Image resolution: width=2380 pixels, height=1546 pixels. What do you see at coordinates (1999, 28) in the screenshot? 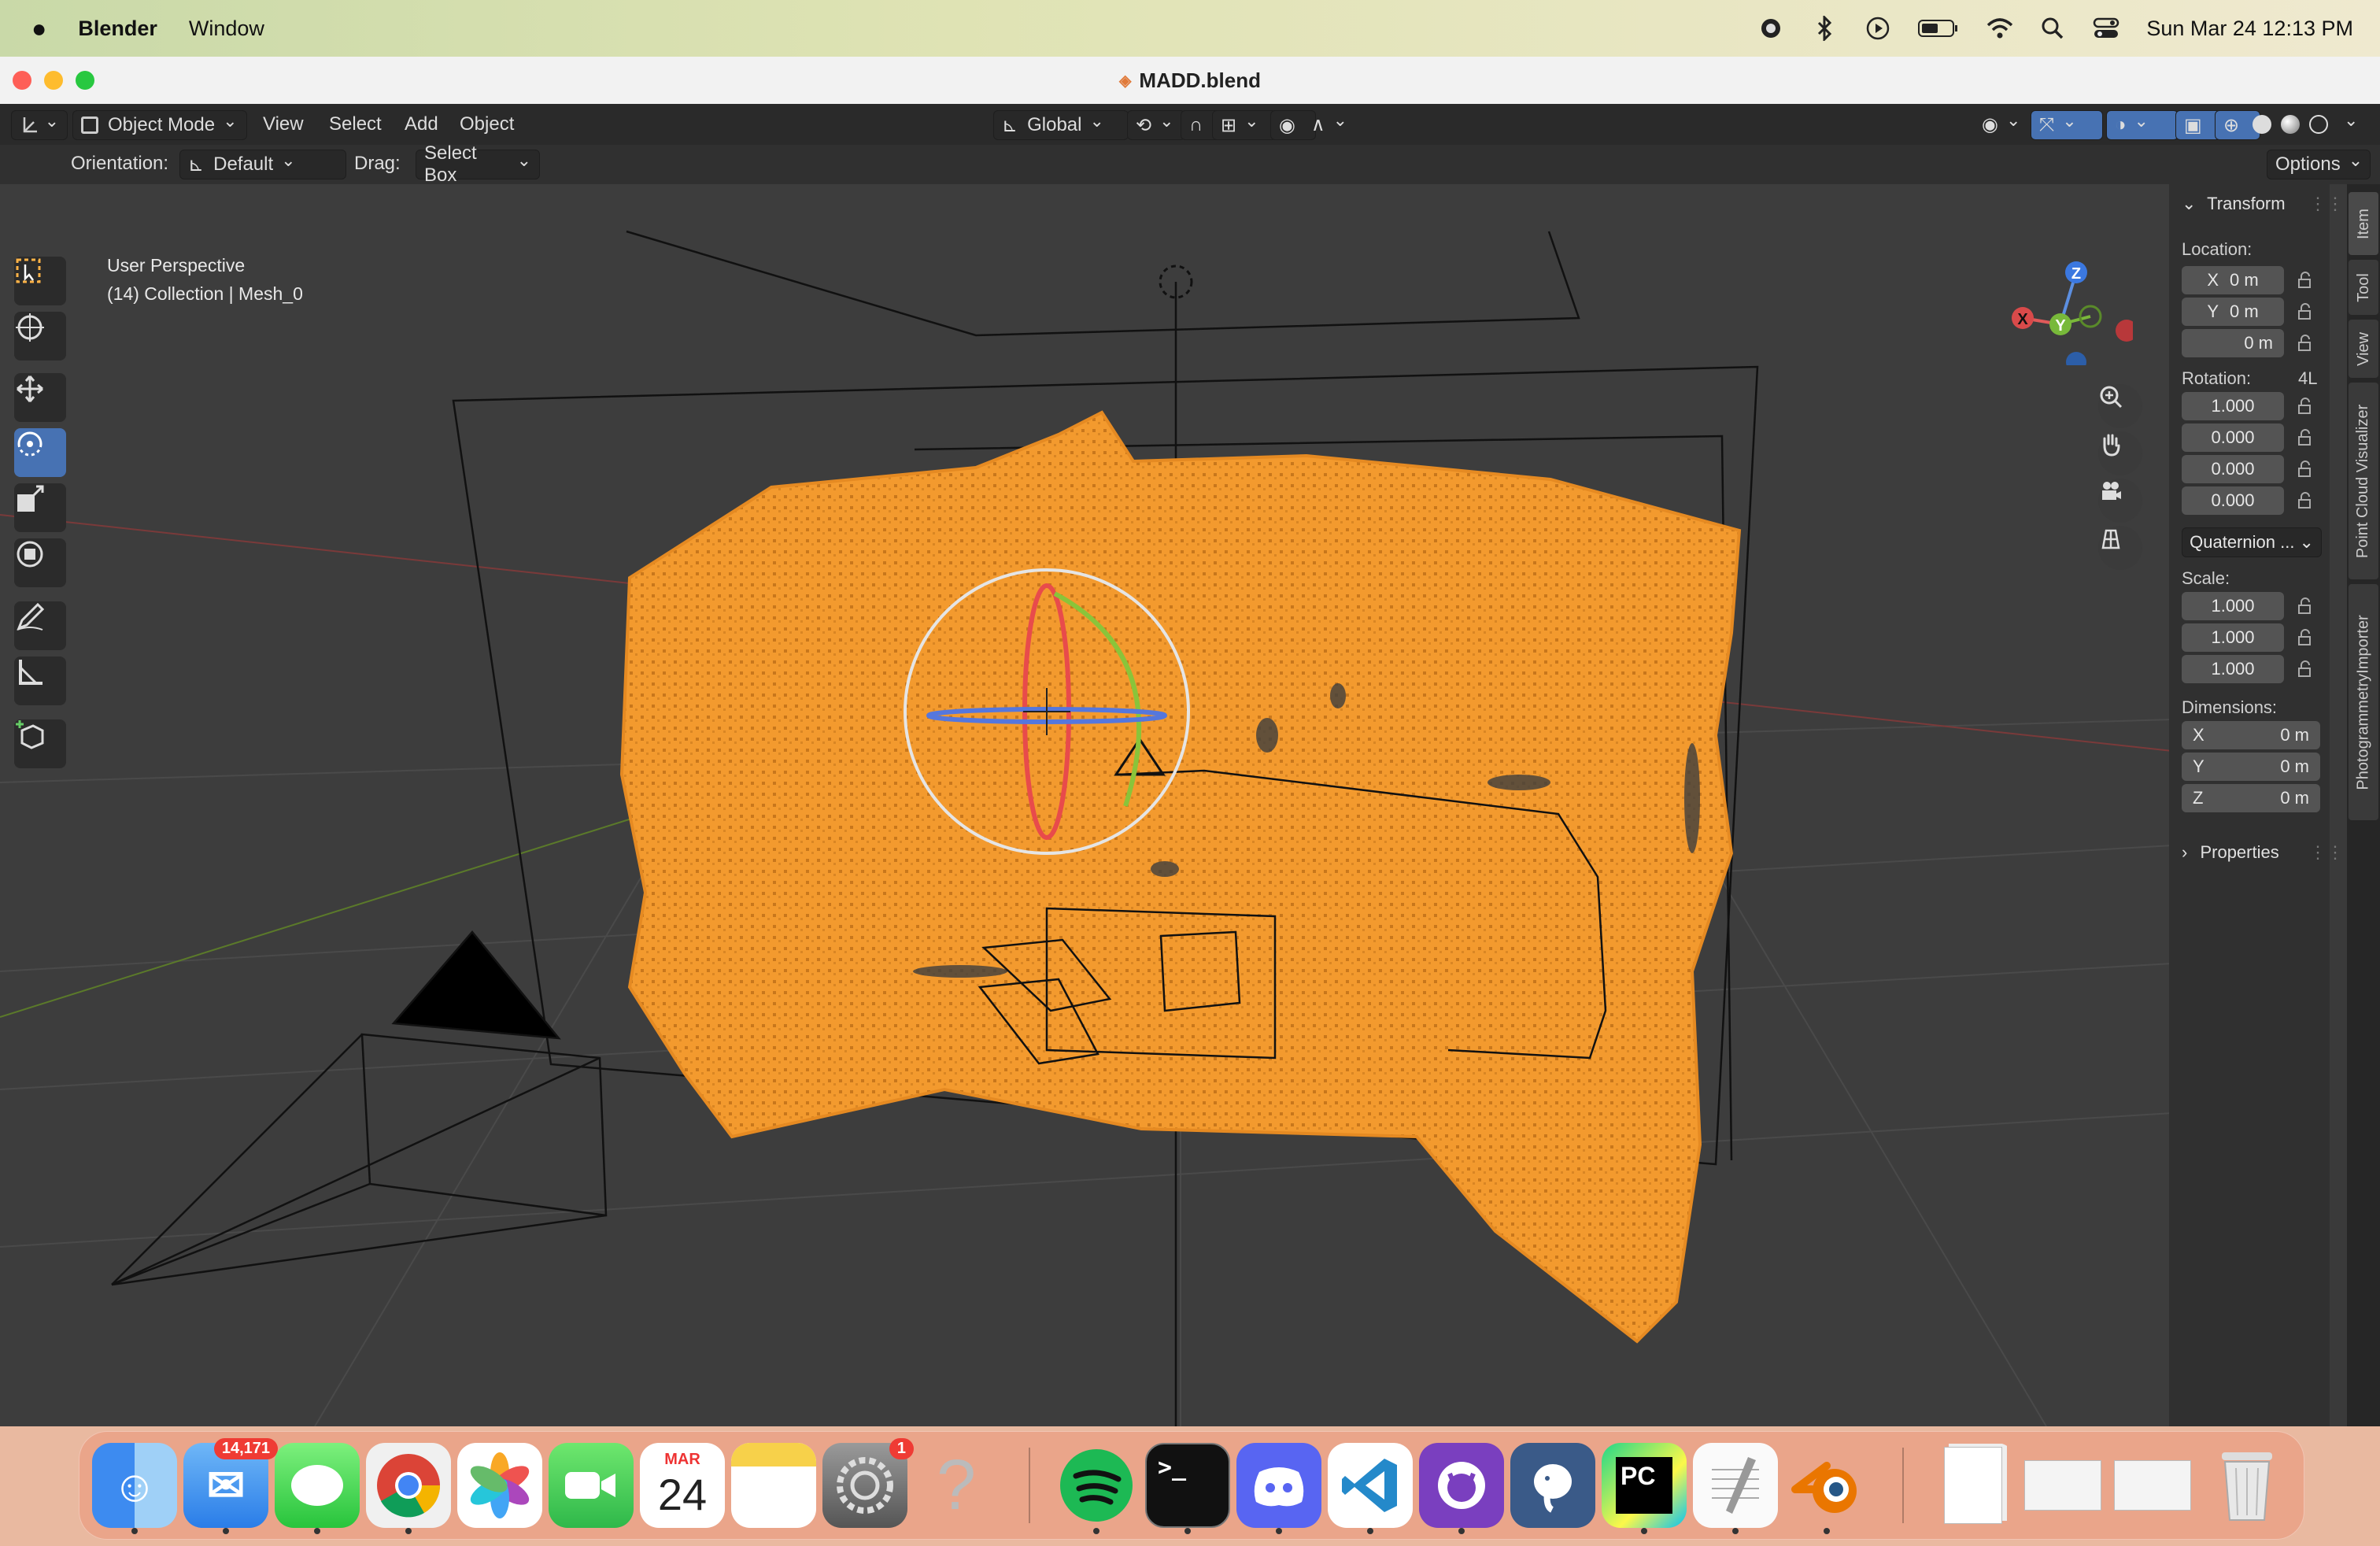
I see `wifi-icon` at bounding box center [1999, 28].